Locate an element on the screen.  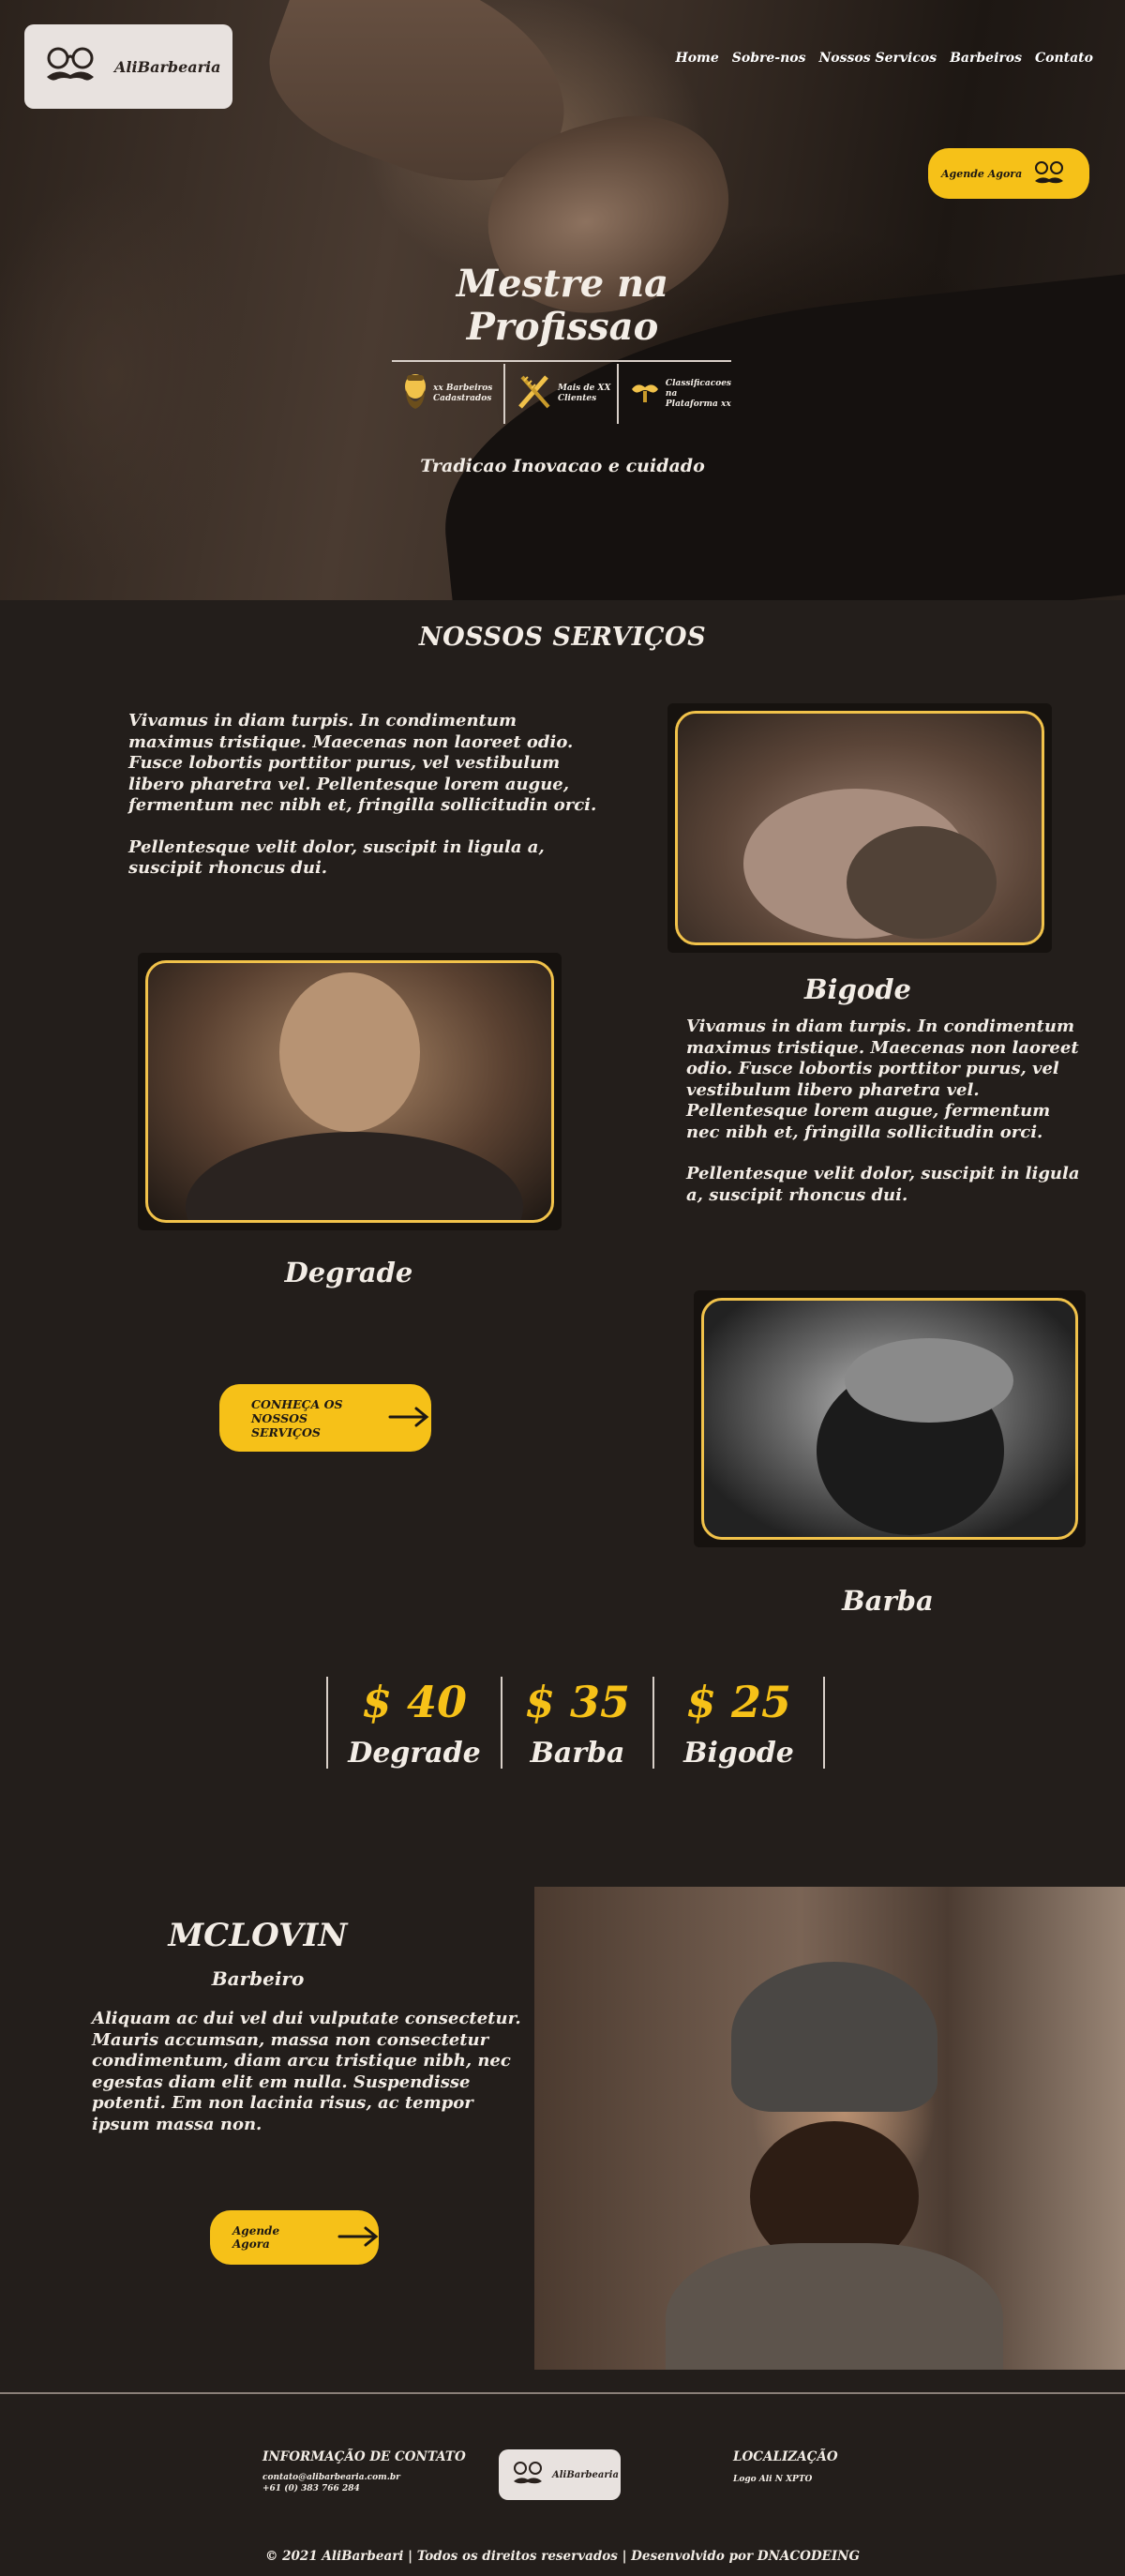
hero-book-label: Agende Agora is located at coordinates (982, 173).